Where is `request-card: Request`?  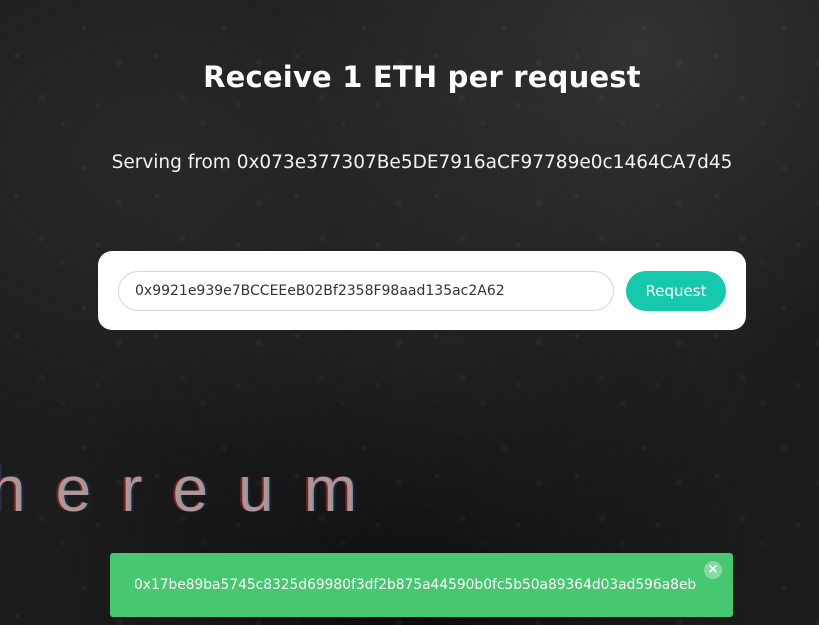 request-card: Request is located at coordinates (422, 290).